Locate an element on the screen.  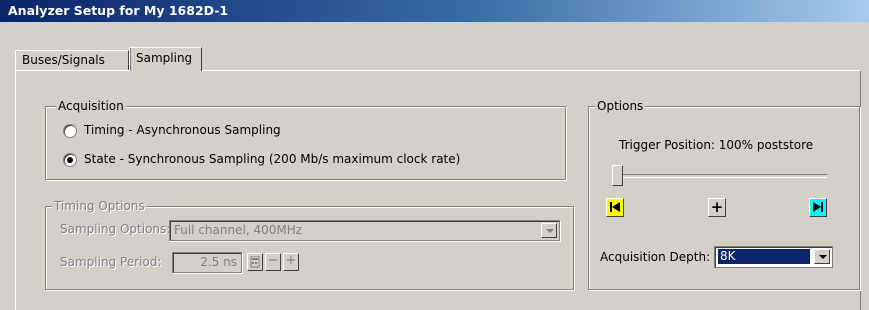
timing-options-legend: Timing Options is located at coordinates (99, 206).